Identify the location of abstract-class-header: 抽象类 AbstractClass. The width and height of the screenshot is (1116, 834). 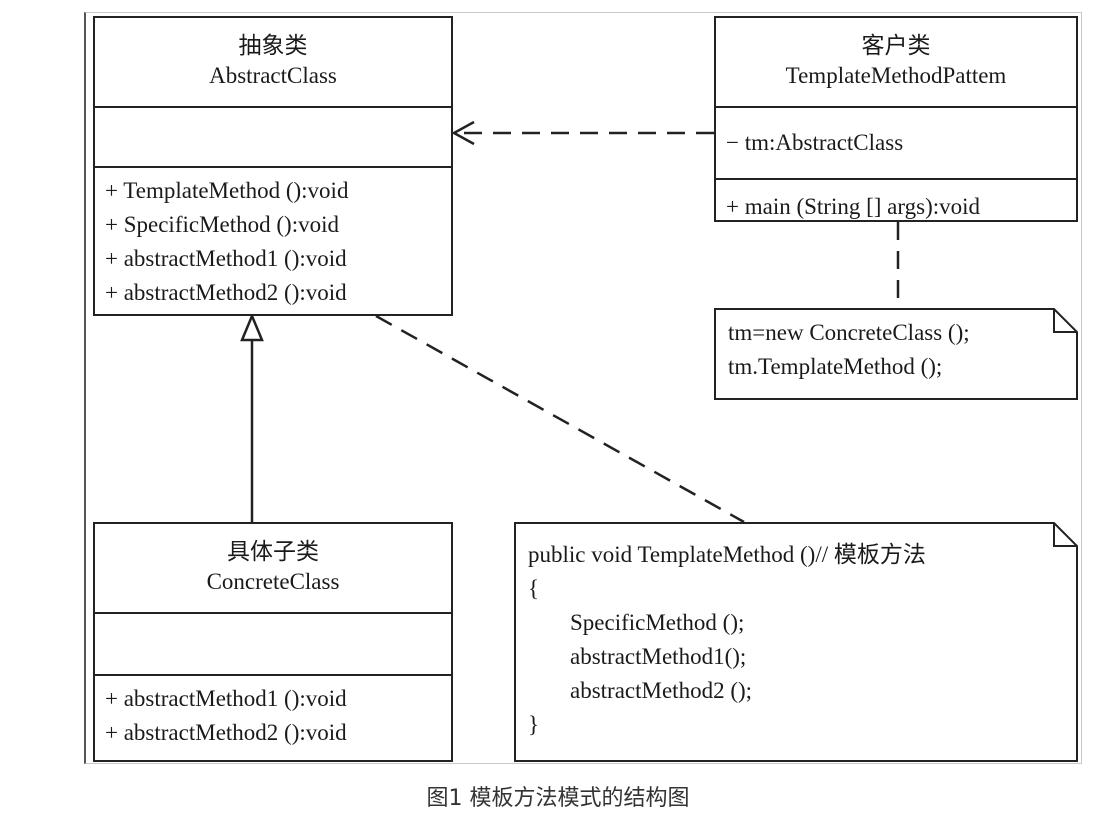
(273, 62).